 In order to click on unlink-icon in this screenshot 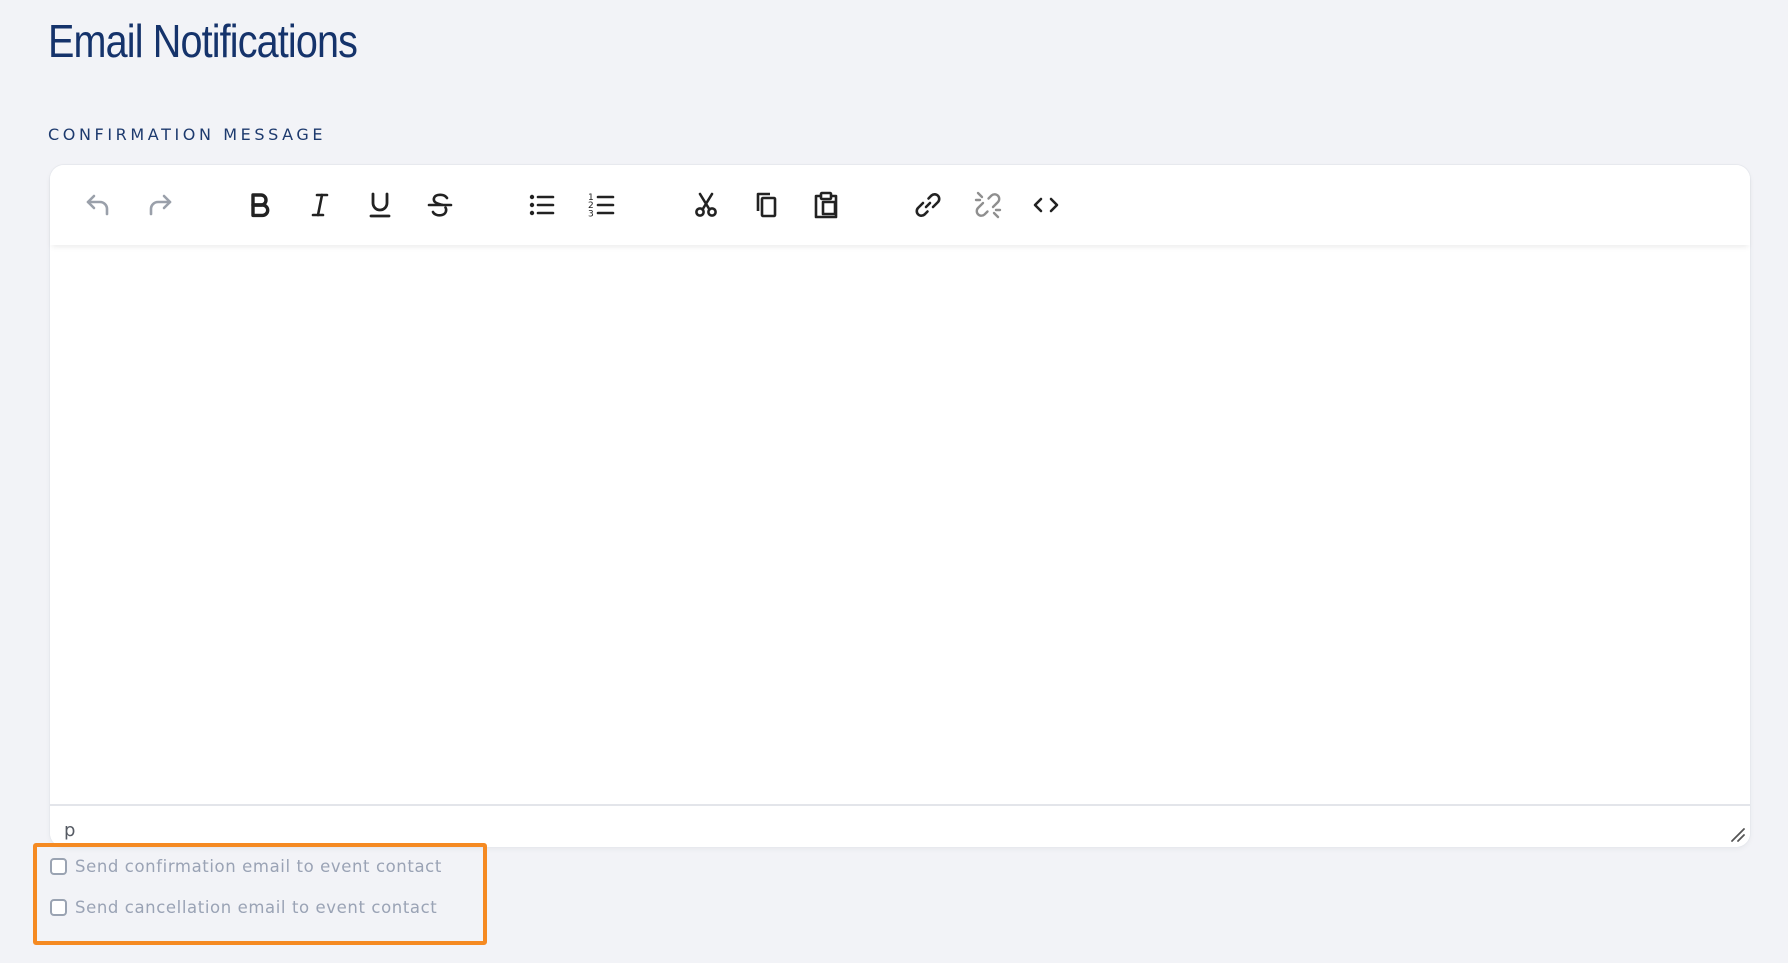, I will do `click(988, 205)`.